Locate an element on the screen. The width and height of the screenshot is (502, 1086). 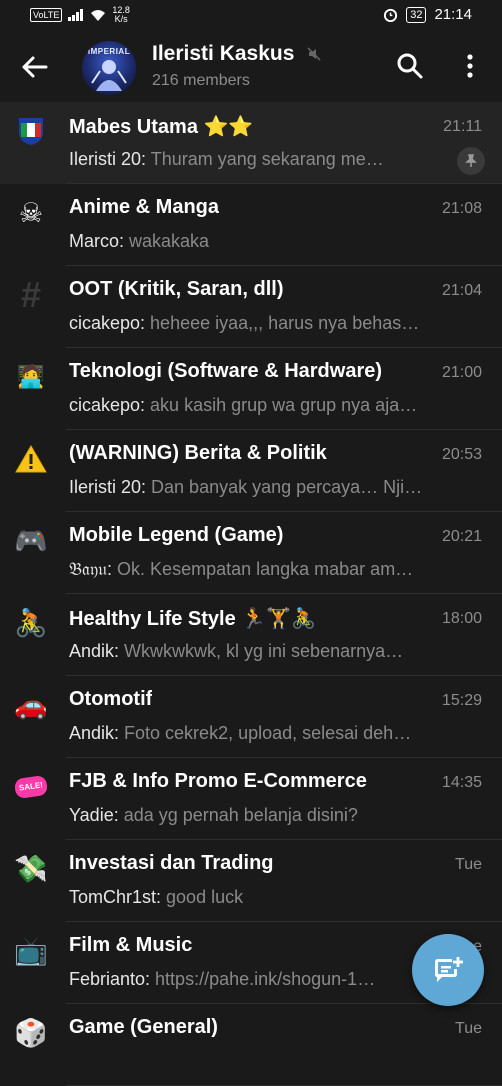
more-vert-icon is located at coordinates (470, 66).